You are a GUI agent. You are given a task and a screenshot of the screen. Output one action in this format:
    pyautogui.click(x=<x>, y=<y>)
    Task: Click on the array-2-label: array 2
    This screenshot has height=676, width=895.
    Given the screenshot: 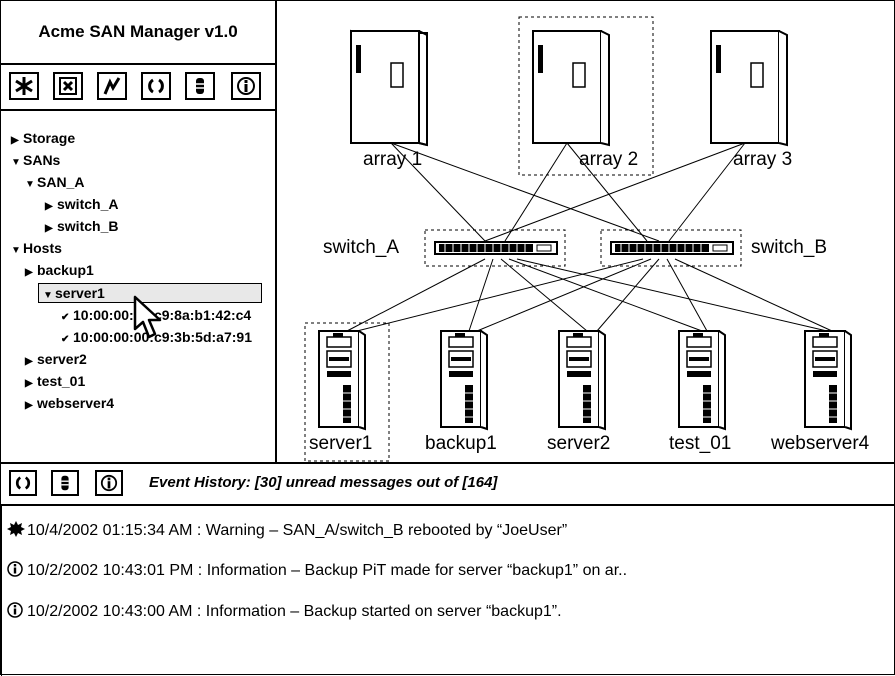 What is the action you would take?
    pyautogui.click(x=609, y=159)
    